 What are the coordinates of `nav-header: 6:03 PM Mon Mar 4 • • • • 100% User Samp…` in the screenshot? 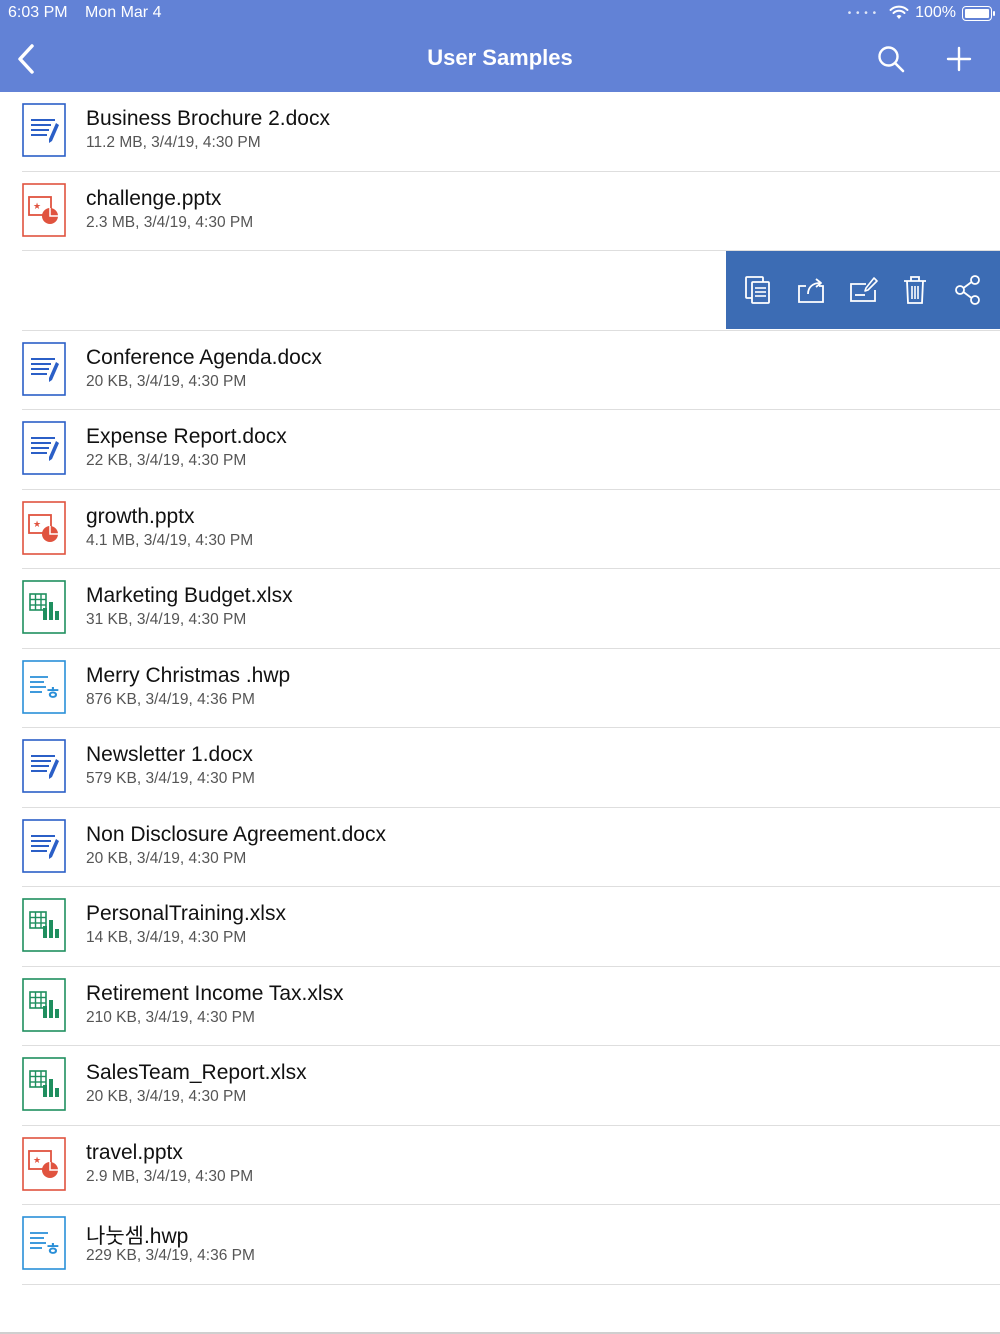 It's located at (500, 46).